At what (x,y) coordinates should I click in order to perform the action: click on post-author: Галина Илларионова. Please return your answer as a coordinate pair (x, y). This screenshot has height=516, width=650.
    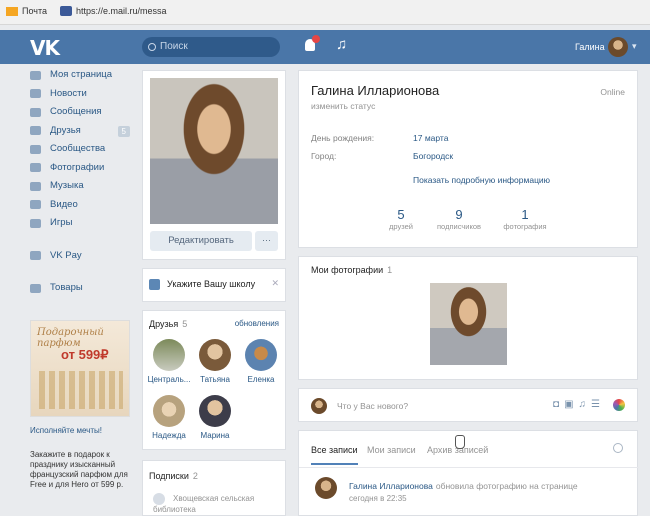
    Looking at the image, I should click on (391, 486).